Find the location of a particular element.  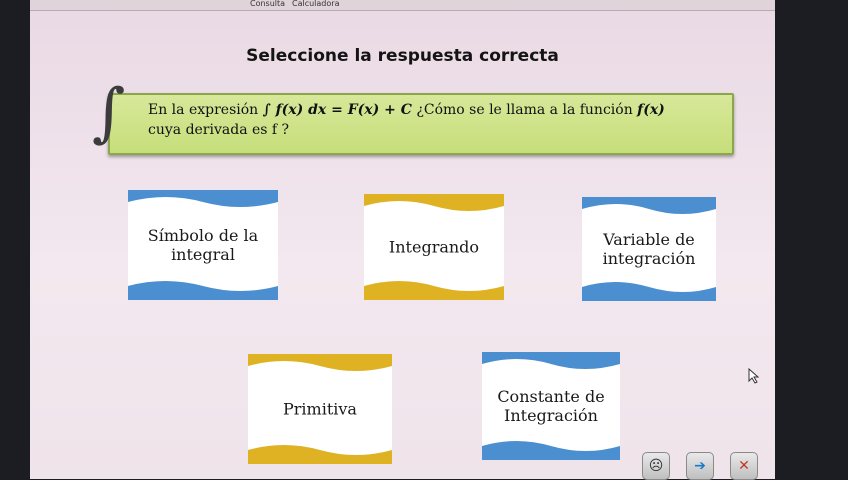

function-name: f(x) is located at coordinates (651, 110).